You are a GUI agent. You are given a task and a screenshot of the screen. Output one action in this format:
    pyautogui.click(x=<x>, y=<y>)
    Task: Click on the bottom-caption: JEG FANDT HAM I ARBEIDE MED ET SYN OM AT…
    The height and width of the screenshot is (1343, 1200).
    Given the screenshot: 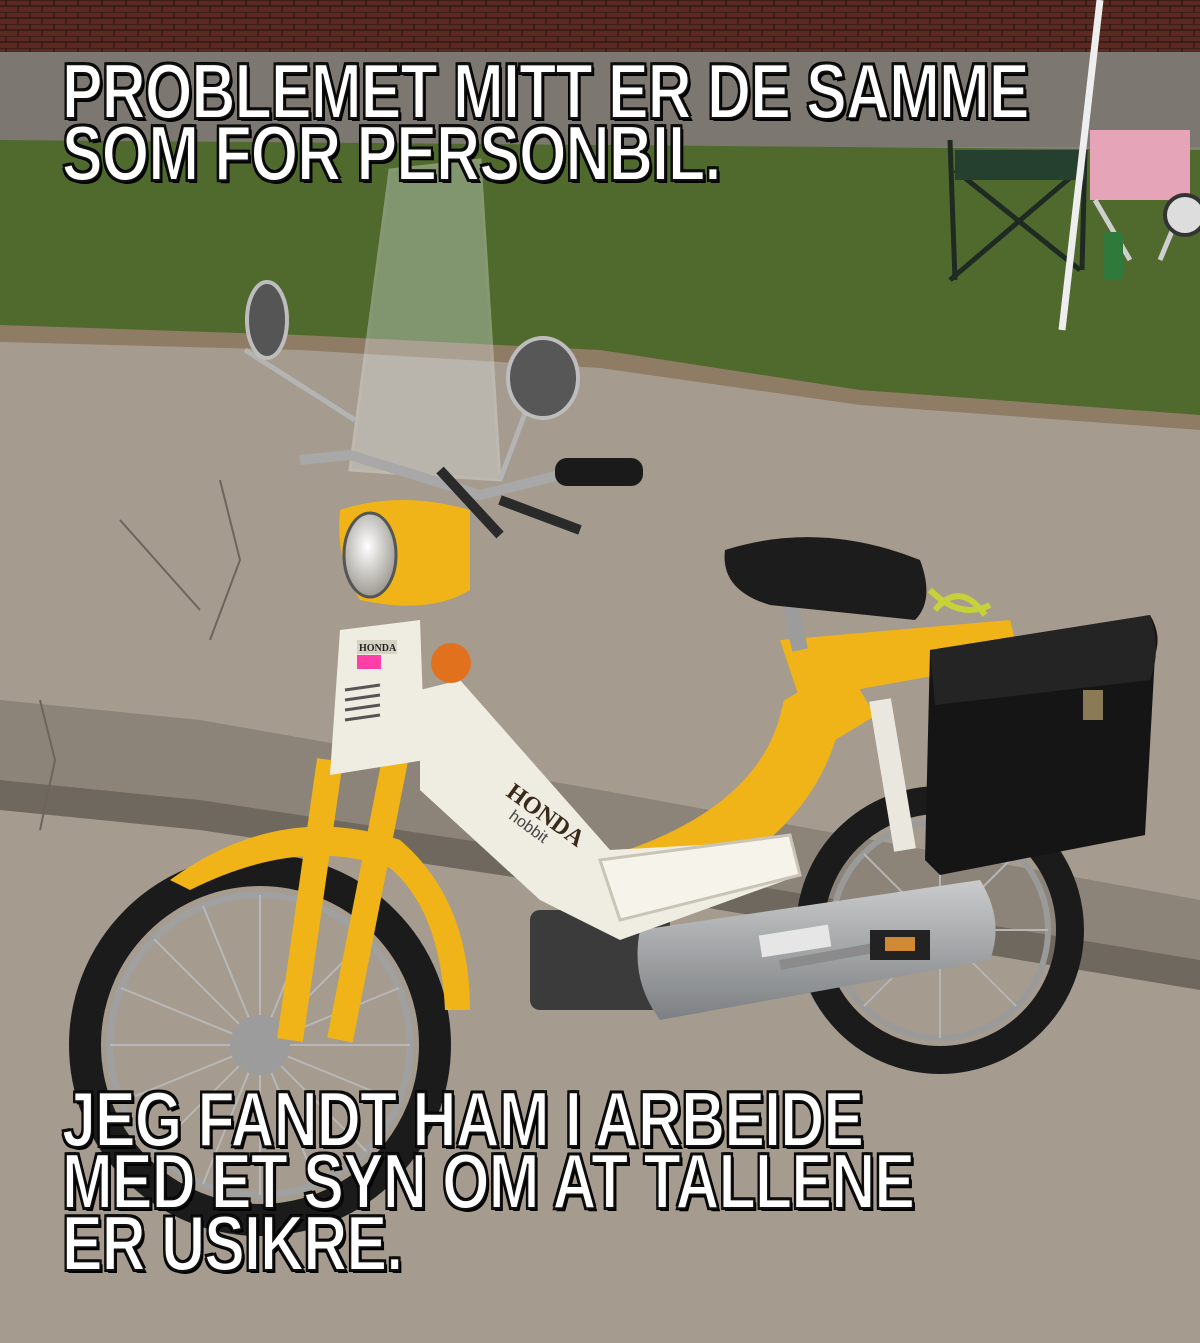 What is the action you would take?
    pyautogui.click(x=488, y=1181)
    